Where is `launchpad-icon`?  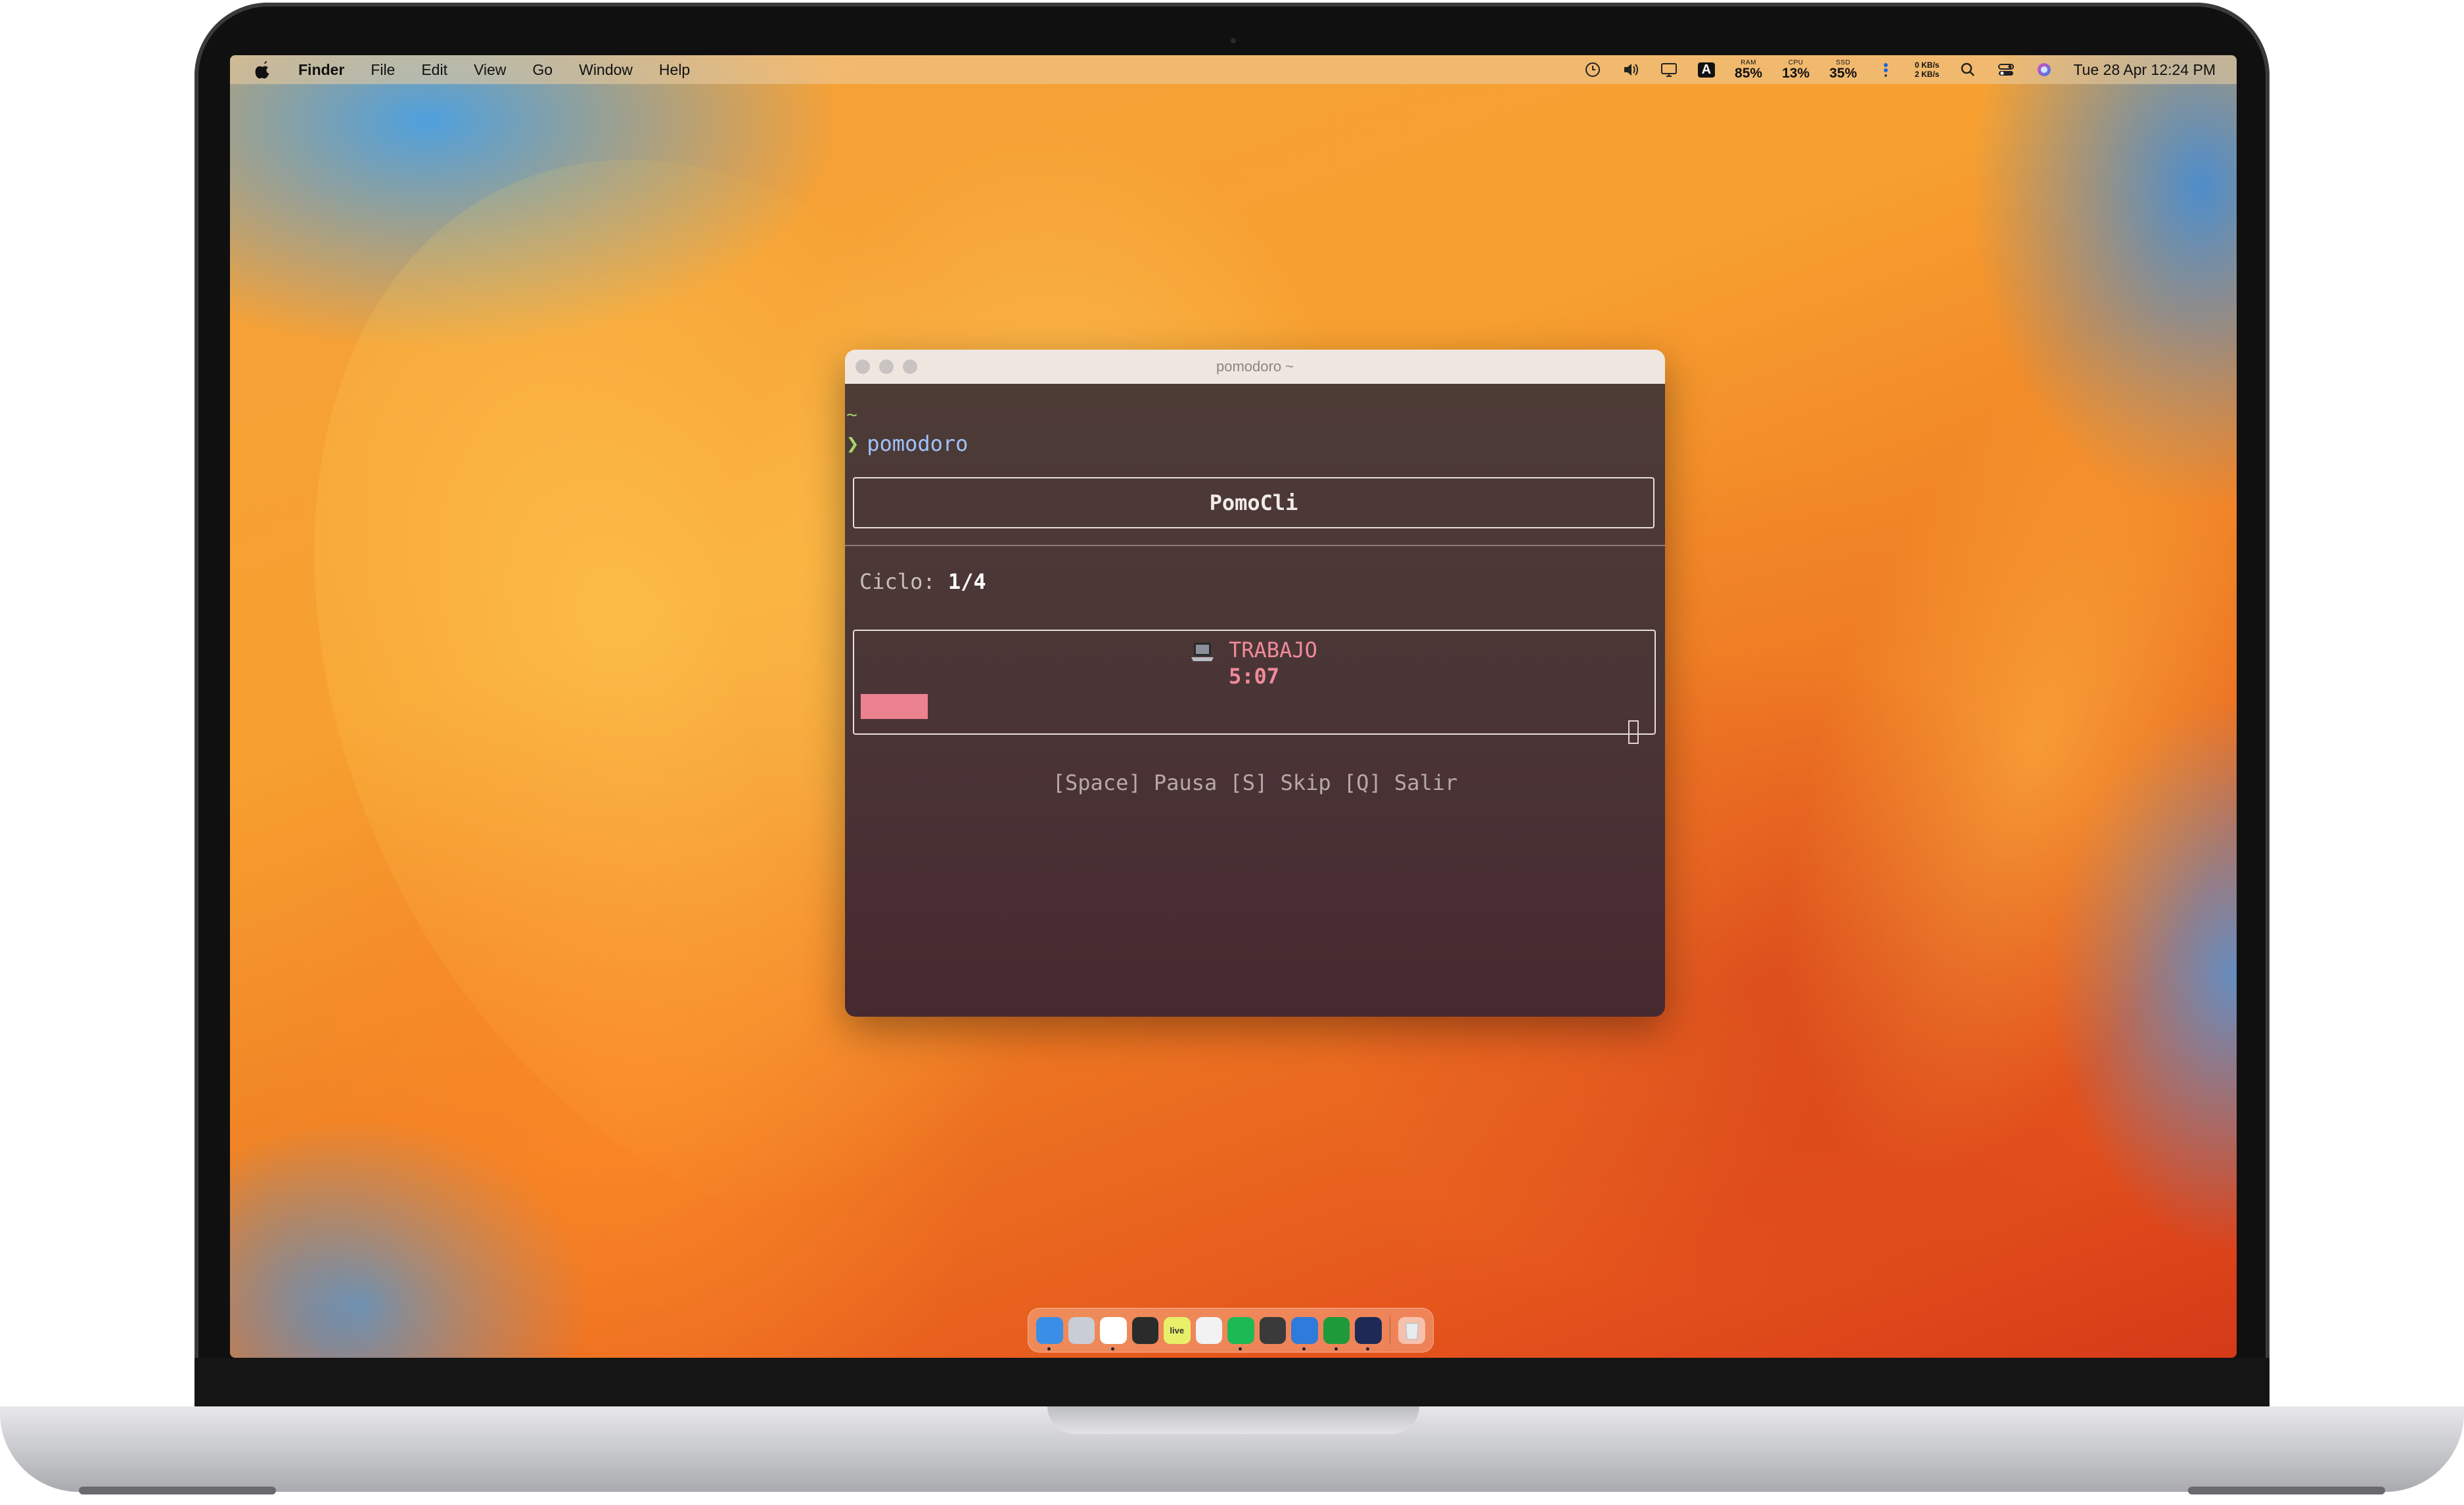
launchpad-icon is located at coordinates (1082, 1330).